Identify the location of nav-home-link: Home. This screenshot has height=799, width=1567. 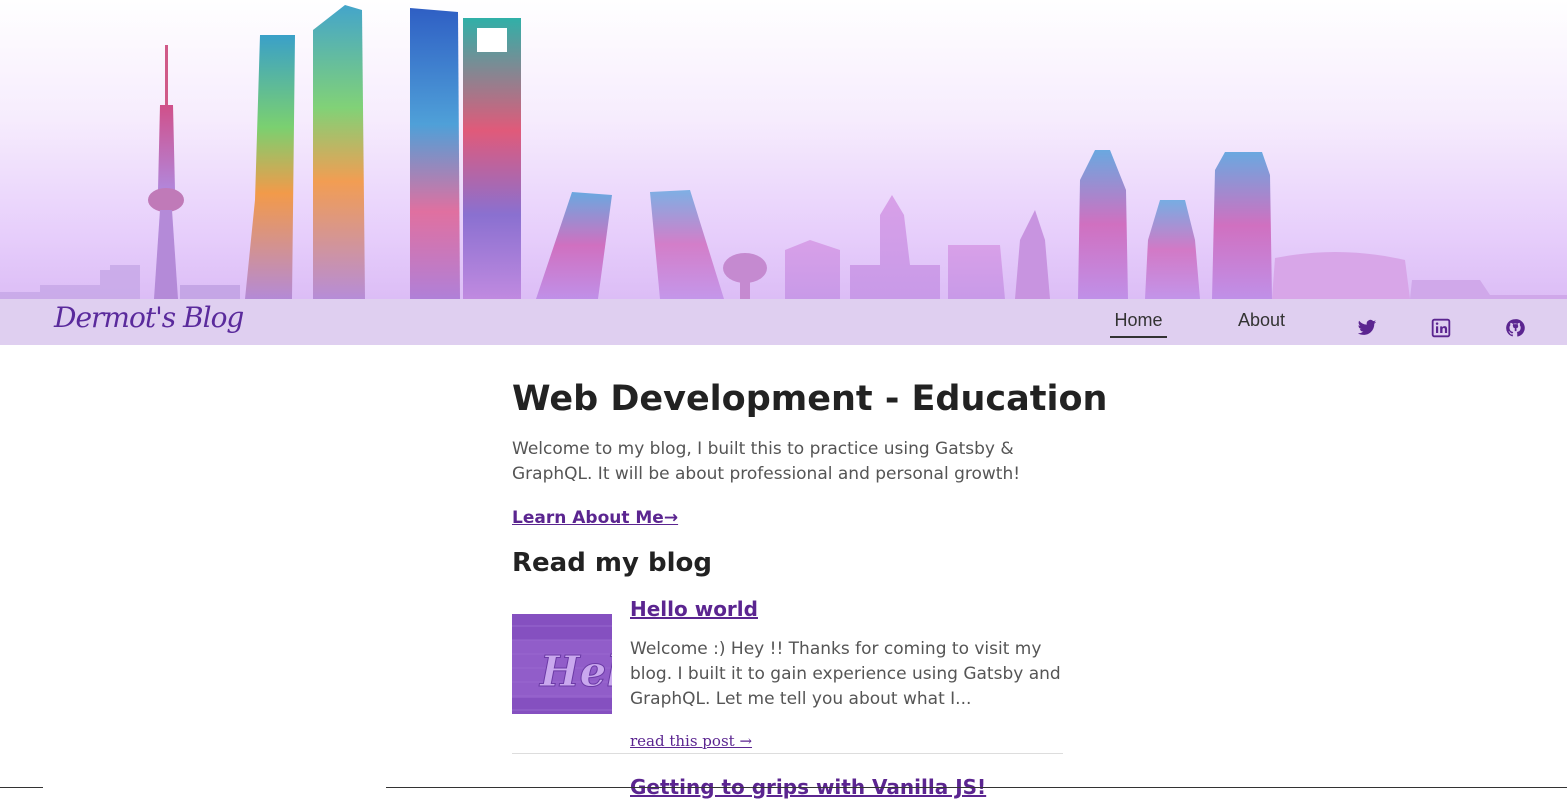
(1138, 324).